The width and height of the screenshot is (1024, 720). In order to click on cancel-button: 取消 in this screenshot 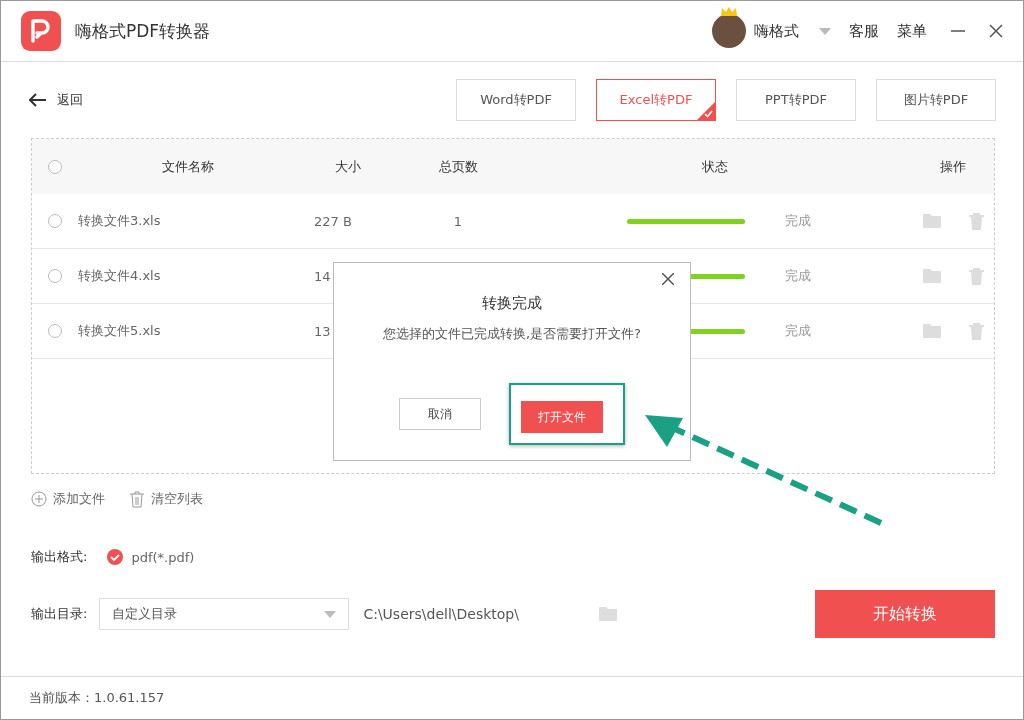, I will do `click(440, 414)`.